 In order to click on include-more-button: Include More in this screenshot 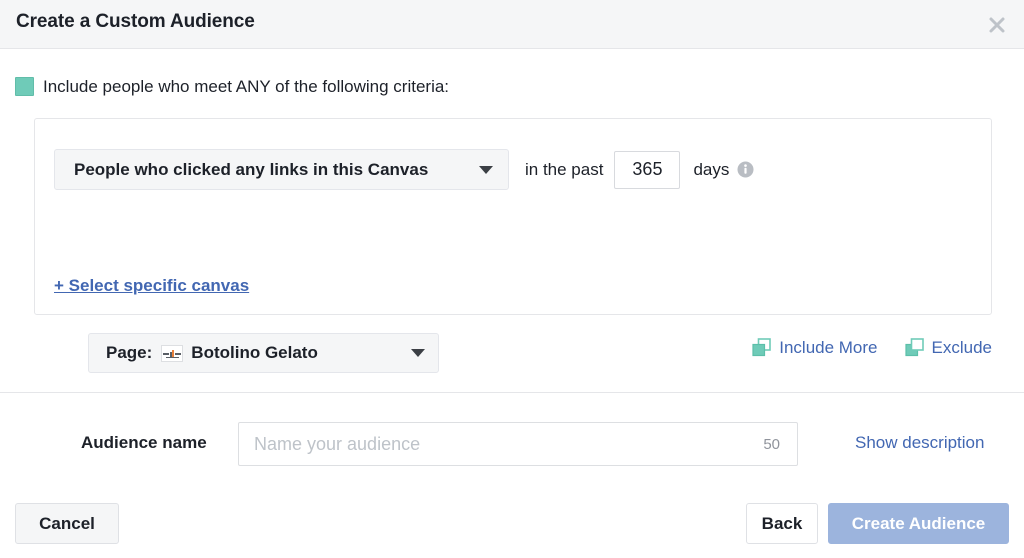, I will do `click(815, 347)`.